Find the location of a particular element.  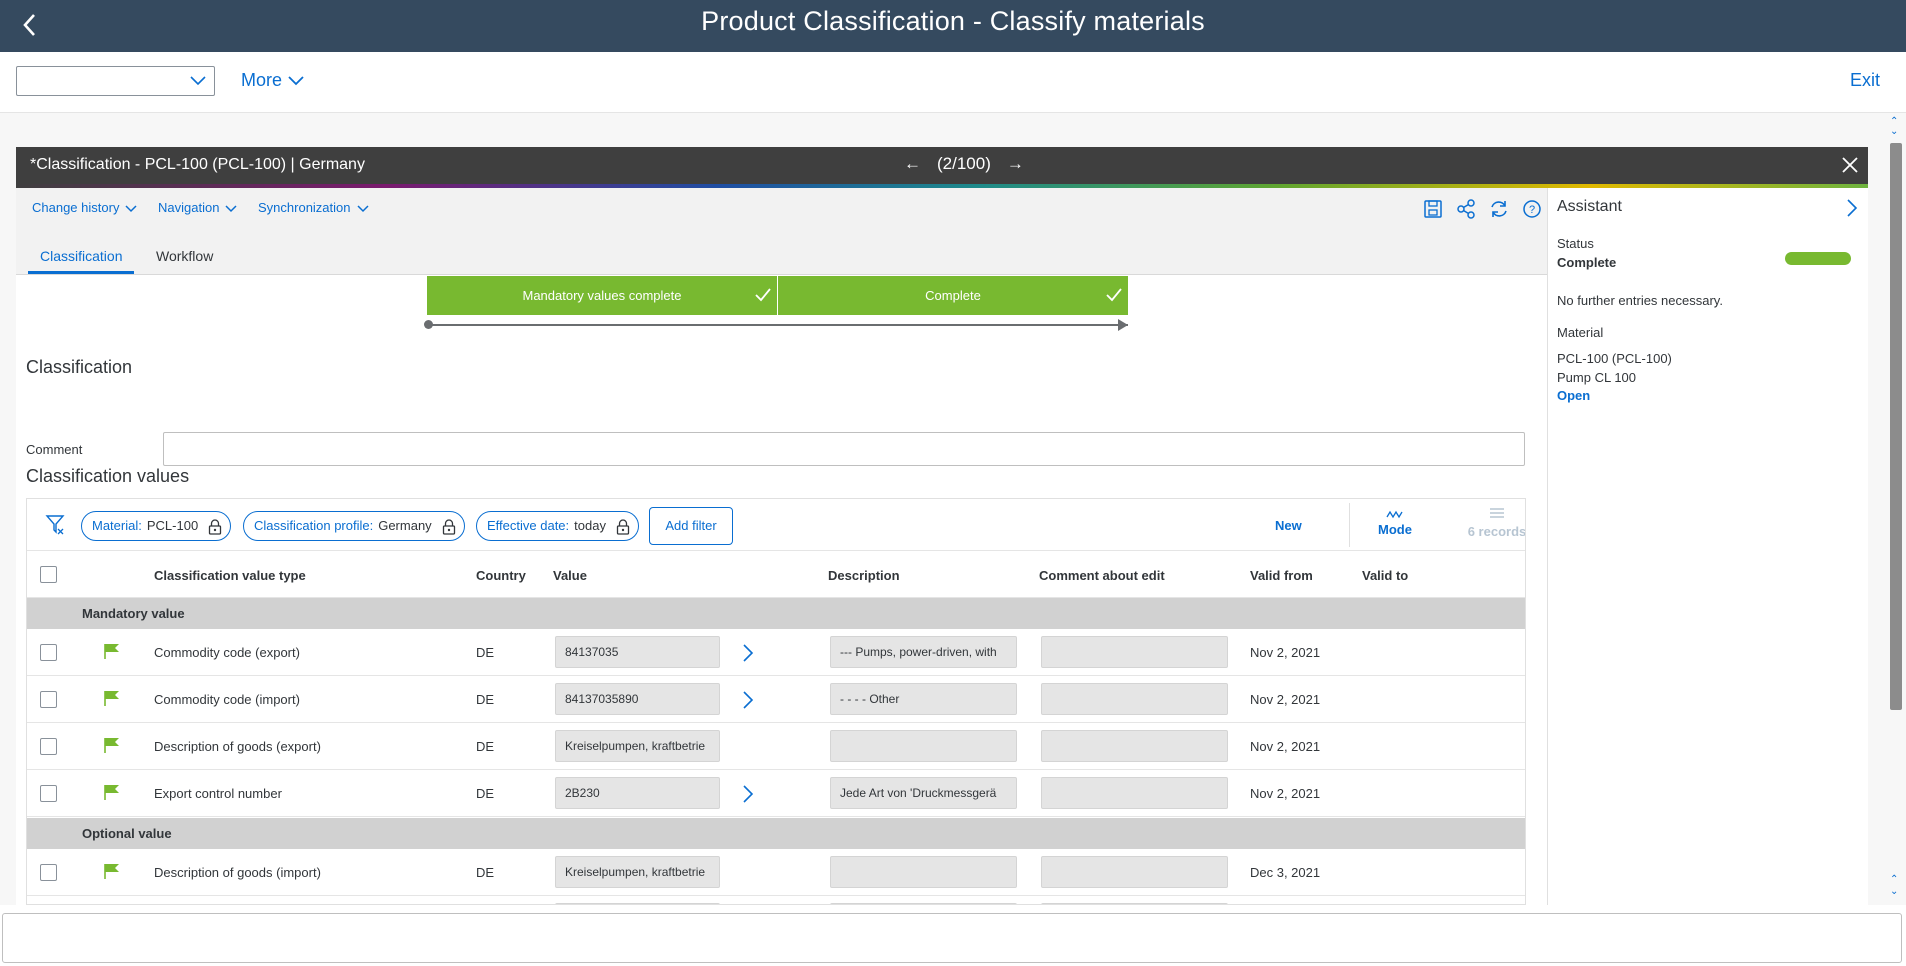

help-icon: ? is located at coordinates (1532, 209).